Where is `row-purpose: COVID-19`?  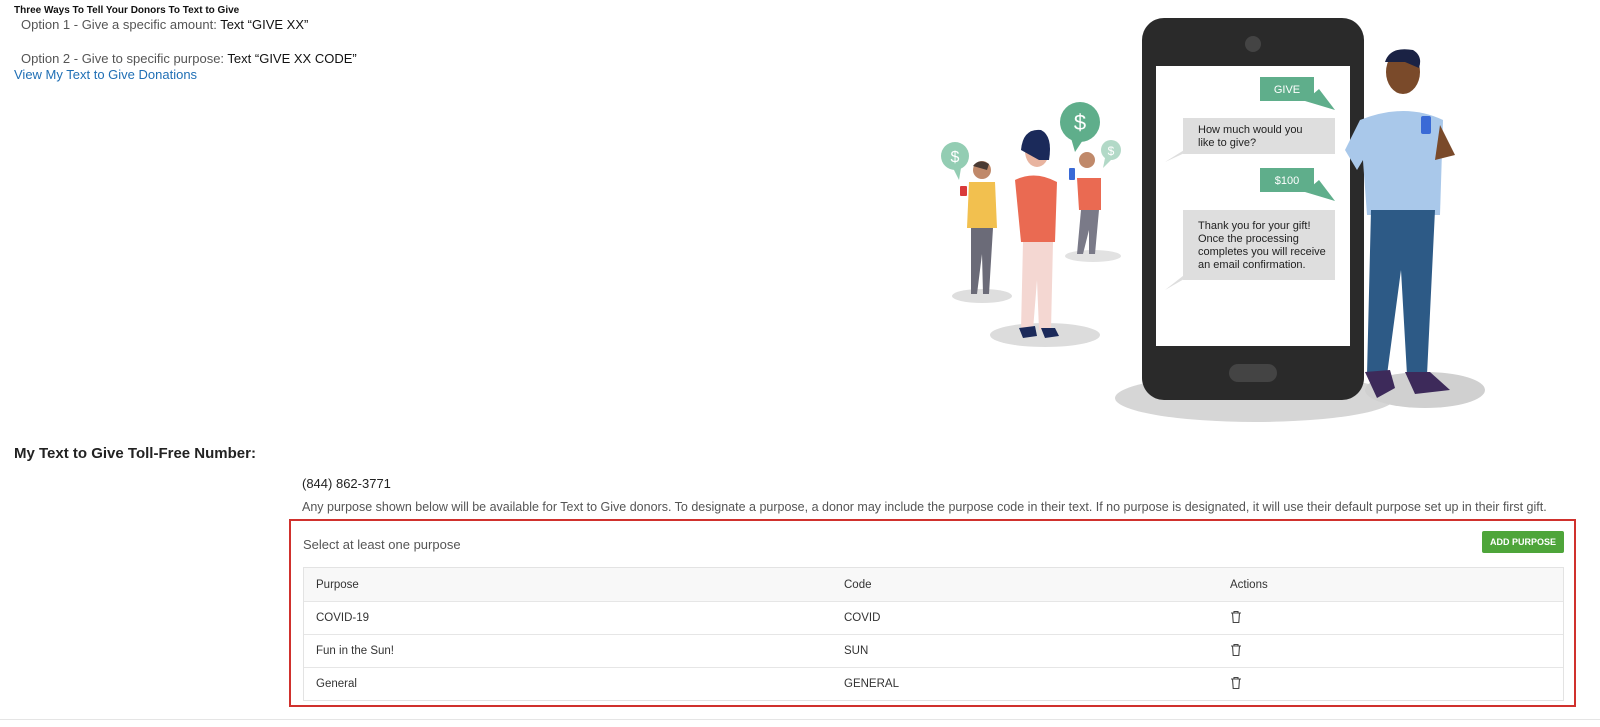
row-purpose: COVID-19 is located at coordinates (343, 618).